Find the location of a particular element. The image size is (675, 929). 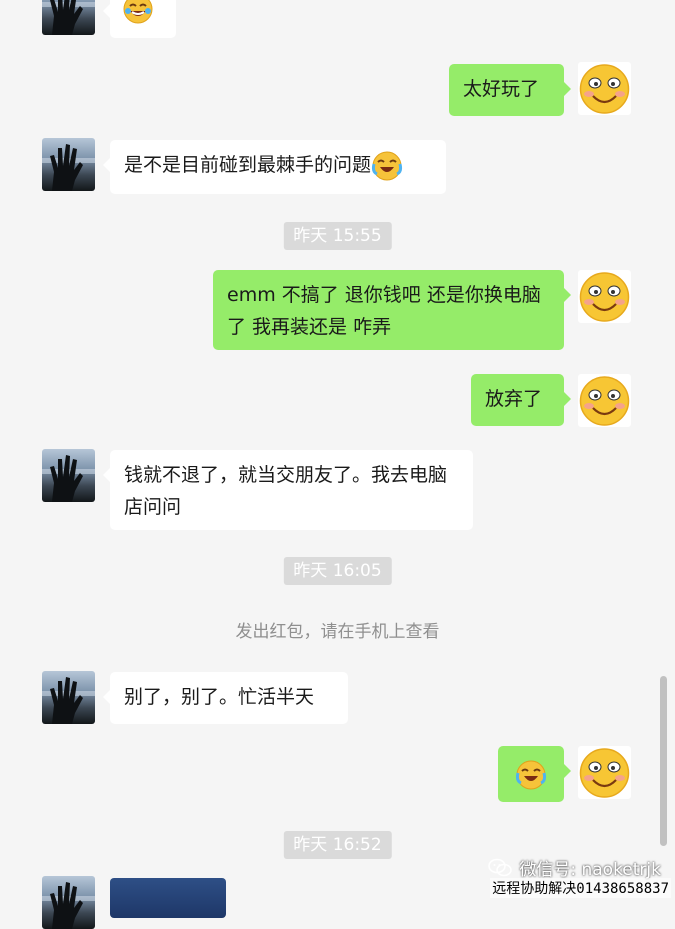

message-bubble-incoming: 是不是目前碰到最棘手的问题 is located at coordinates (274, 167).